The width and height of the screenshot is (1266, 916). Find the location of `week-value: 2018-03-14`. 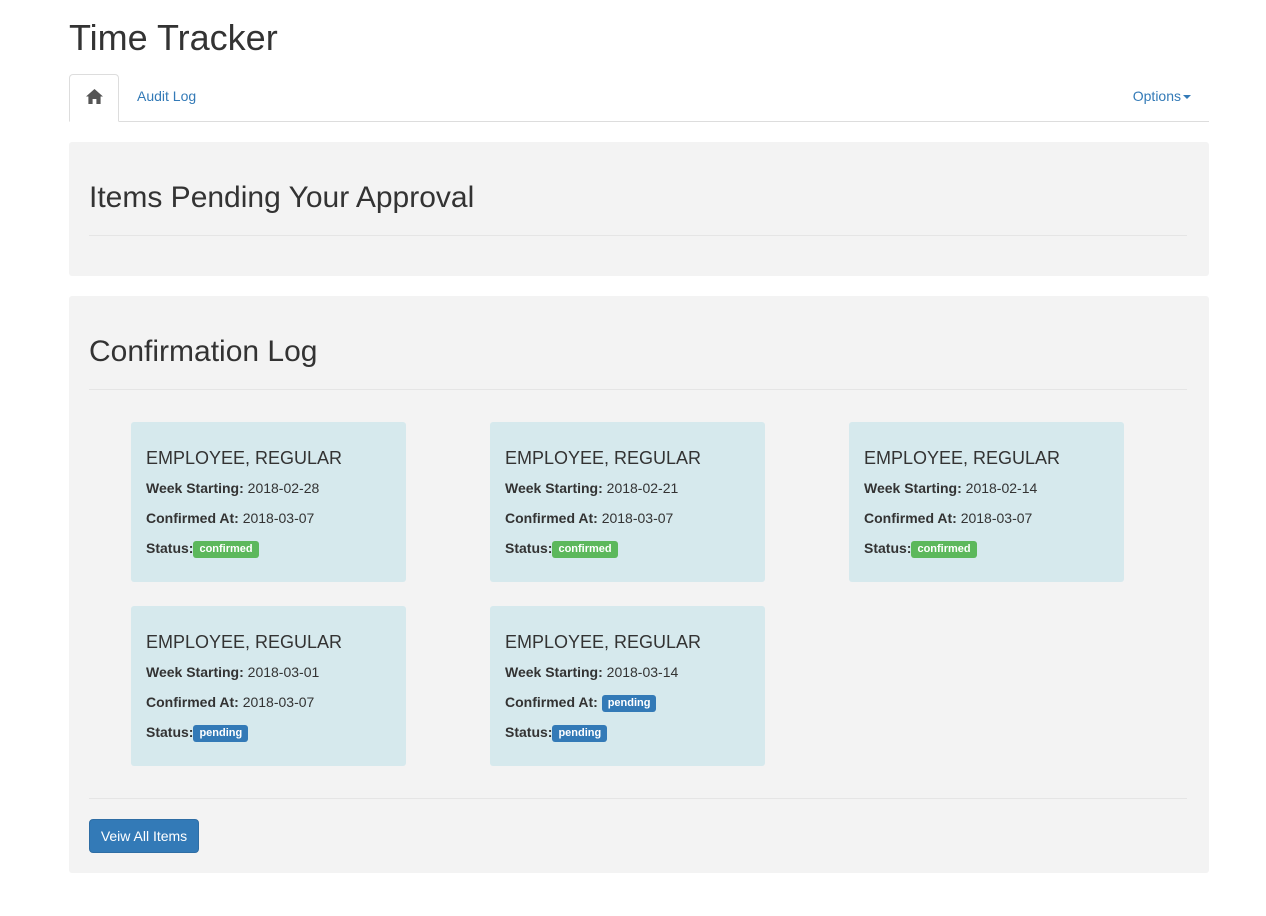

week-value: 2018-03-14 is located at coordinates (642, 672).